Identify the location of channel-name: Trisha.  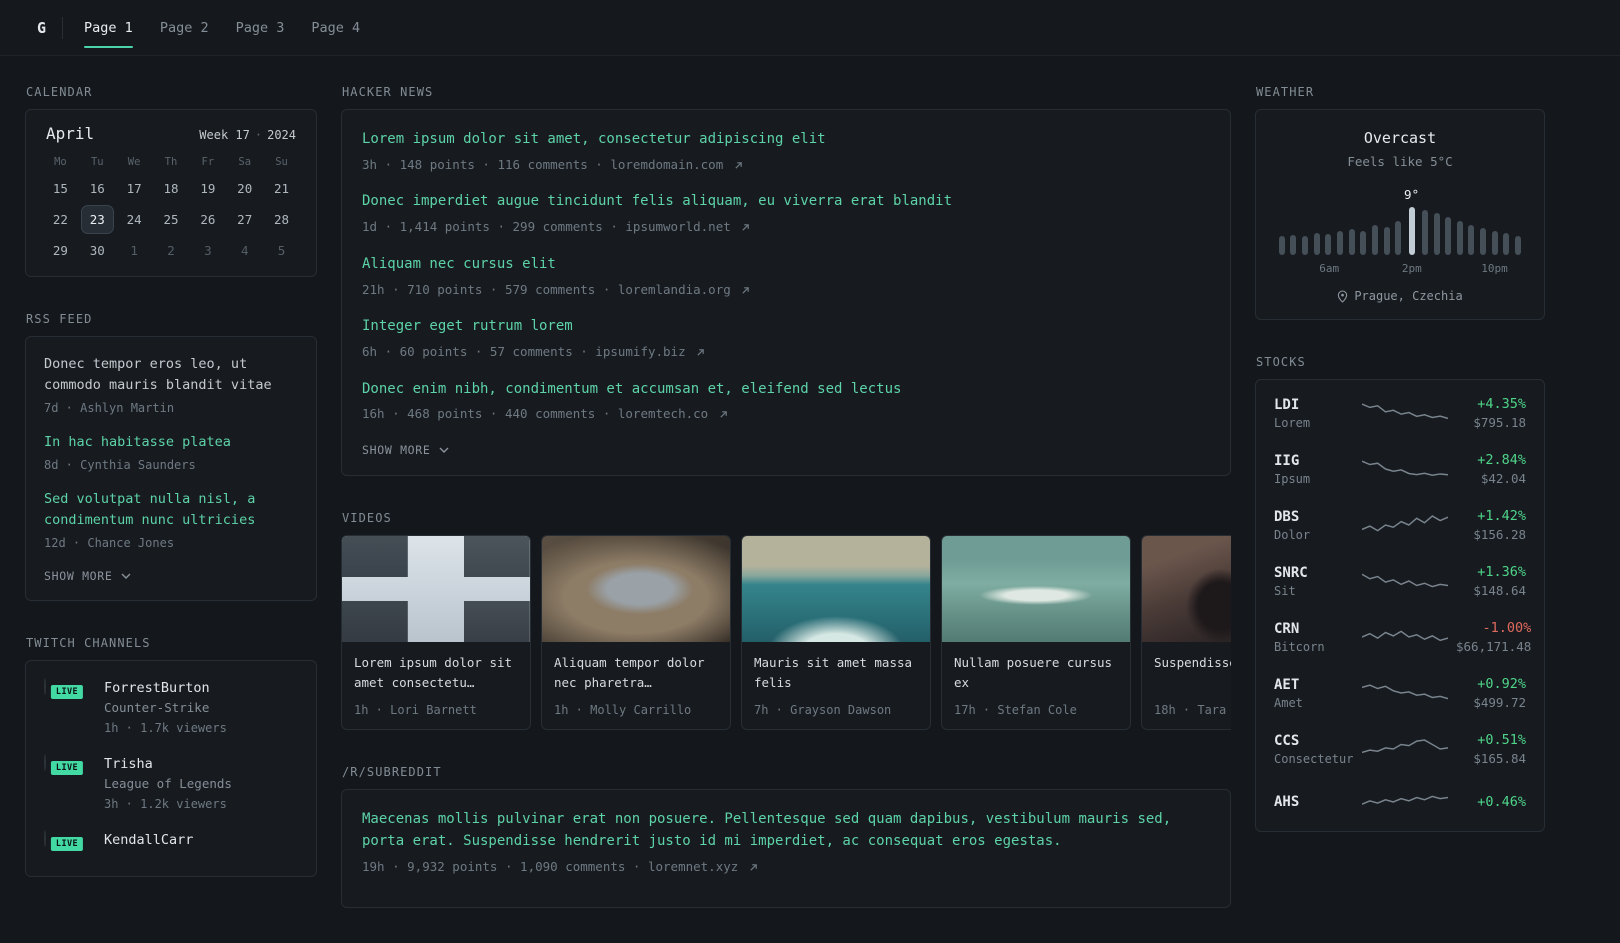
(168, 764).